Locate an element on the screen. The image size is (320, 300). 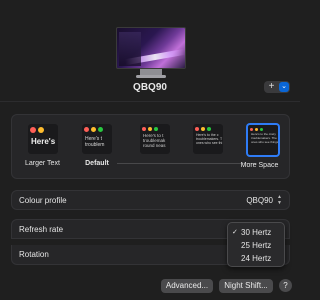
menu-item-label: 25 Hertz is located at coordinates (256, 245).